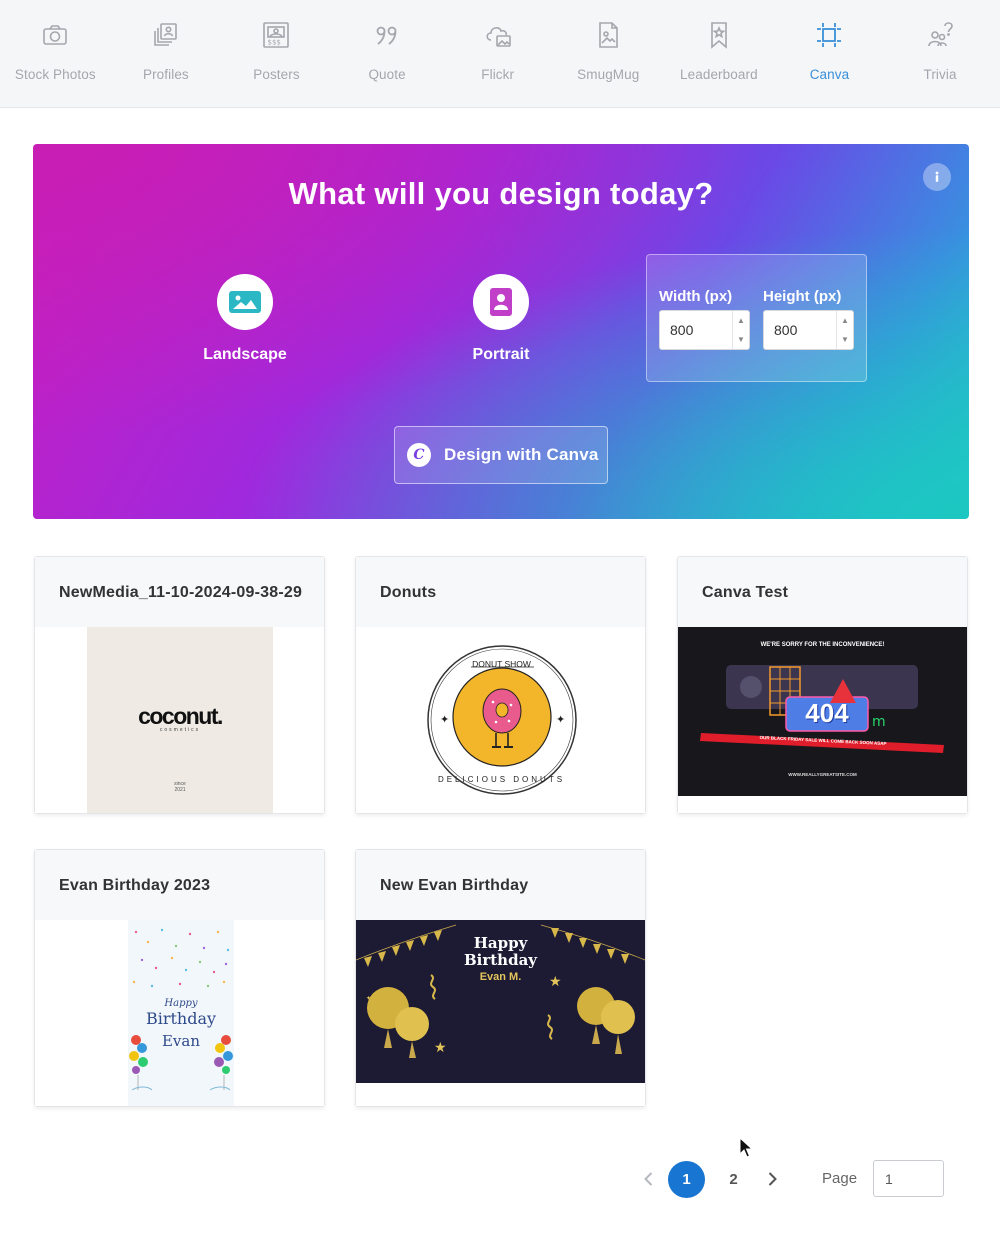 Image resolution: width=1000 pixels, height=1240 pixels. I want to click on thumb-top-text: DONUT SHOW, so click(501, 664).